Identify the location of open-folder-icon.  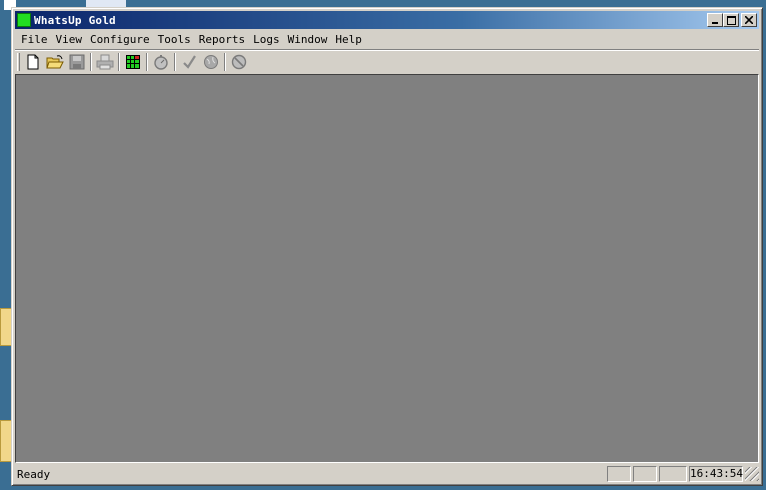
(55, 62).